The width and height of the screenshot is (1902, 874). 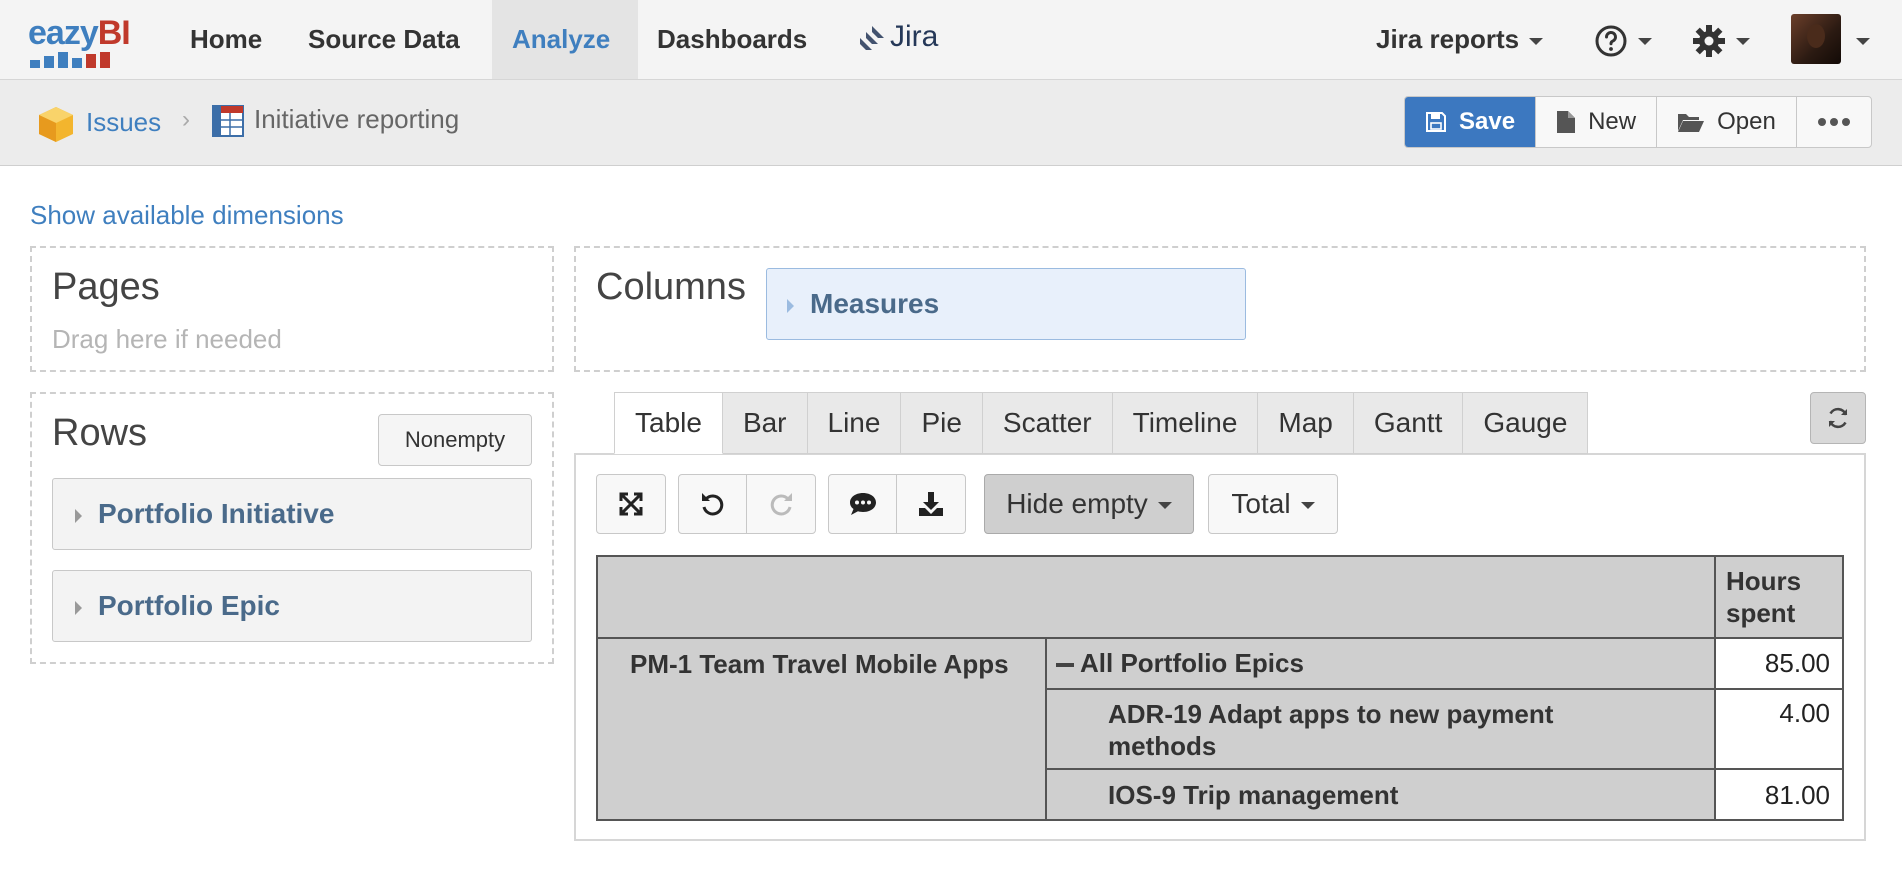 I want to click on nav-dashboards: Dashboards, so click(x=732, y=39).